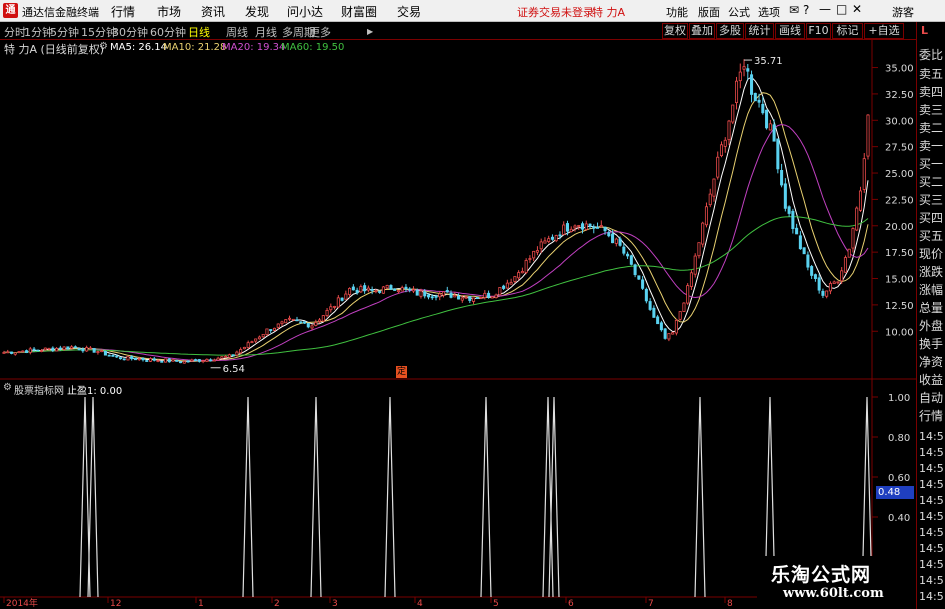 Image resolution: width=945 pixels, height=609 pixels. Describe the element at coordinates (739, 12) in the screenshot. I see `menu-item-formula: 公式` at that location.